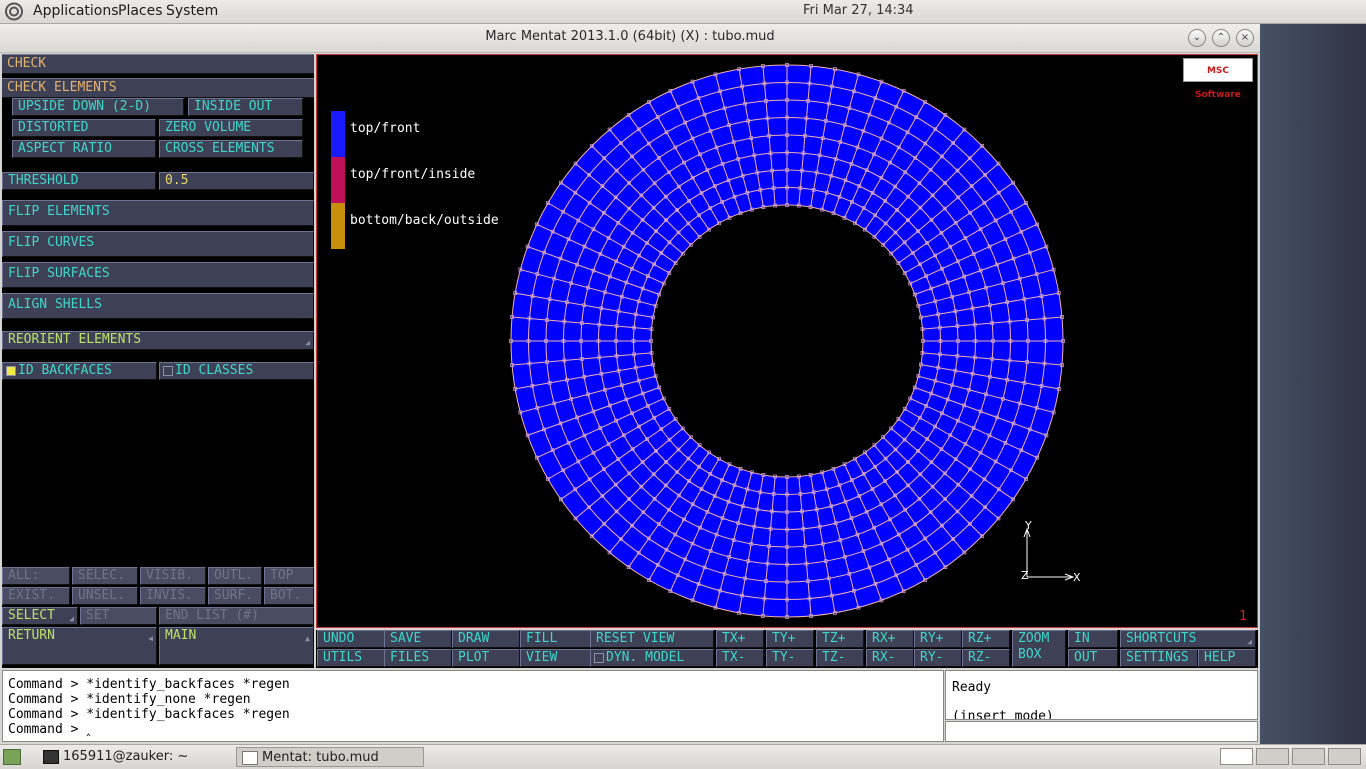  What do you see at coordinates (158, 88) in the screenshot?
I see `check-elements-bar: CHECK ELEMENTS` at bounding box center [158, 88].